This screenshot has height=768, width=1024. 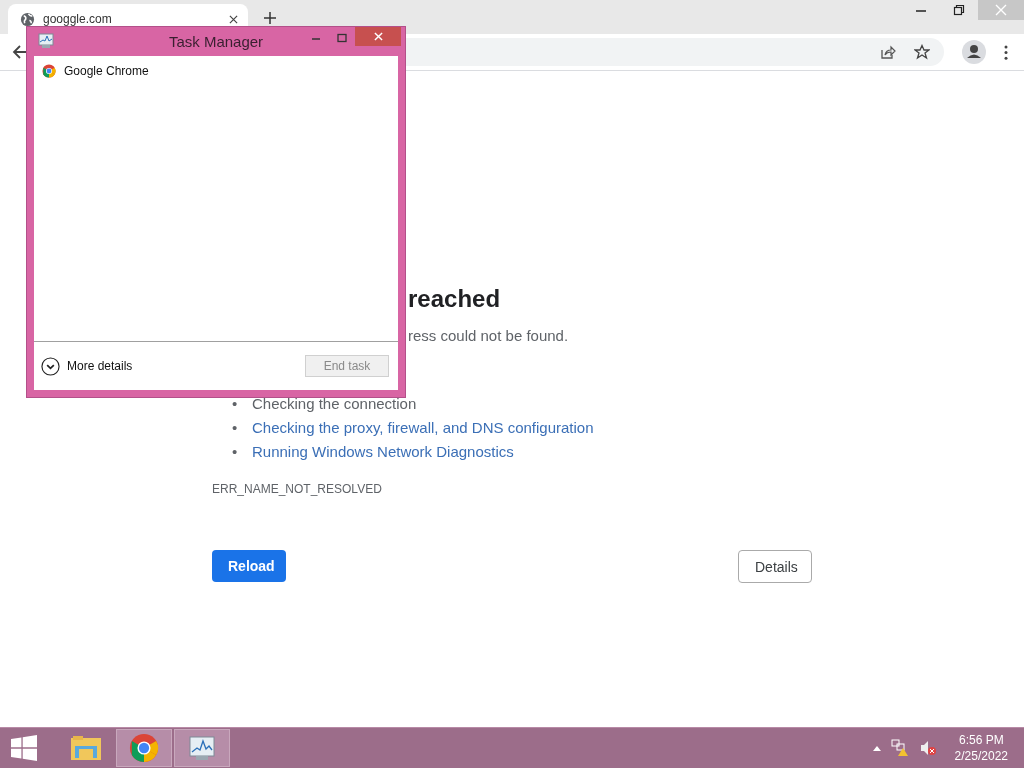 What do you see at coordinates (455, 299) in the screenshot?
I see `error-heading: reached` at bounding box center [455, 299].